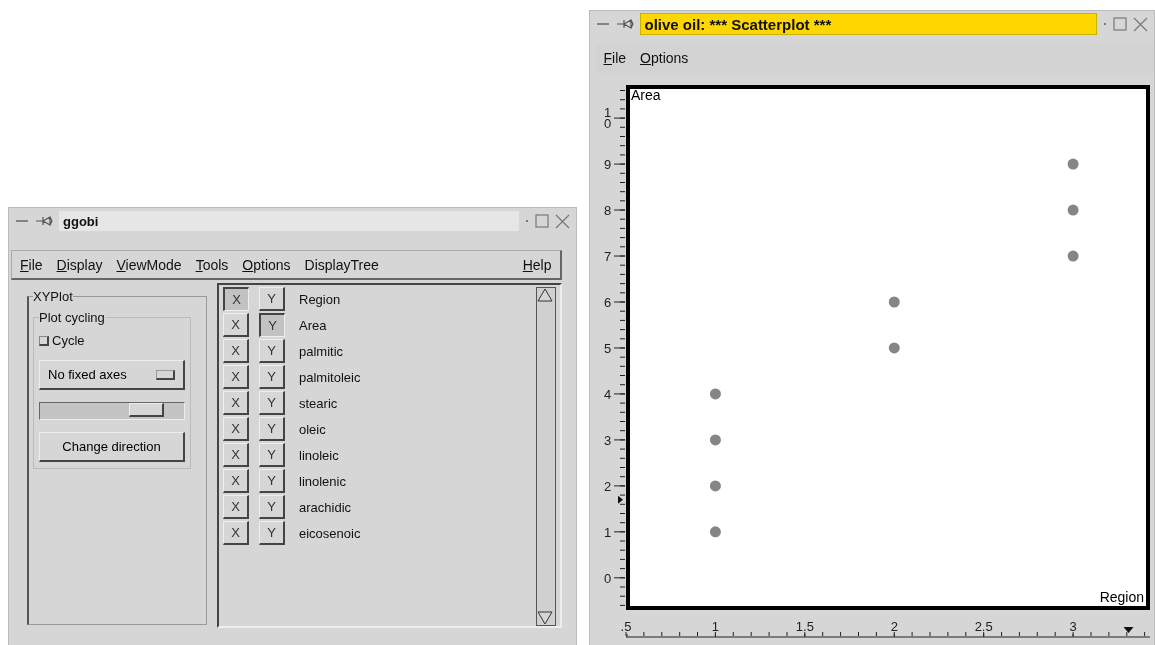 Image resolution: width=1155 pixels, height=645 pixels. What do you see at coordinates (607, 165) in the screenshot?
I see `y-tick-label: 9` at bounding box center [607, 165].